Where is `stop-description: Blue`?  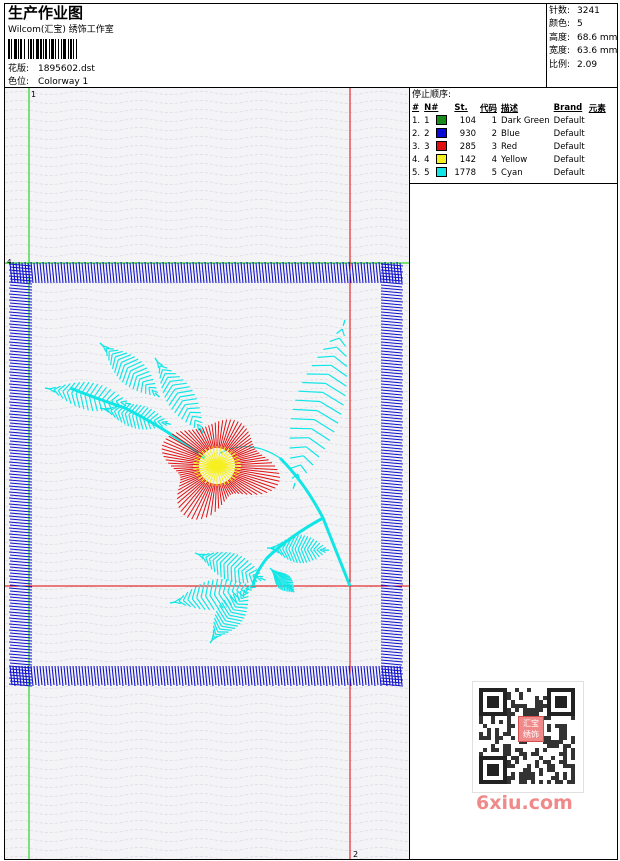
stop-description: Blue is located at coordinates (510, 133).